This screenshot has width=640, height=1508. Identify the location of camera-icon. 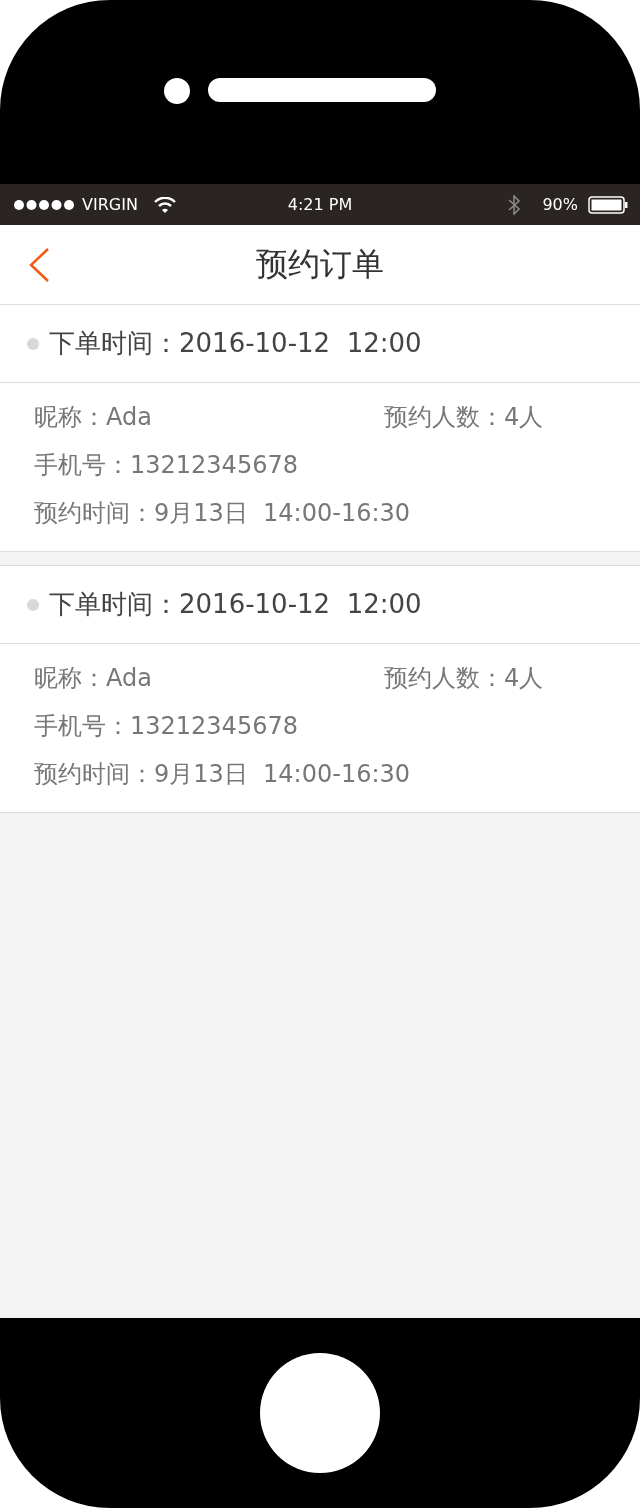
(177, 91).